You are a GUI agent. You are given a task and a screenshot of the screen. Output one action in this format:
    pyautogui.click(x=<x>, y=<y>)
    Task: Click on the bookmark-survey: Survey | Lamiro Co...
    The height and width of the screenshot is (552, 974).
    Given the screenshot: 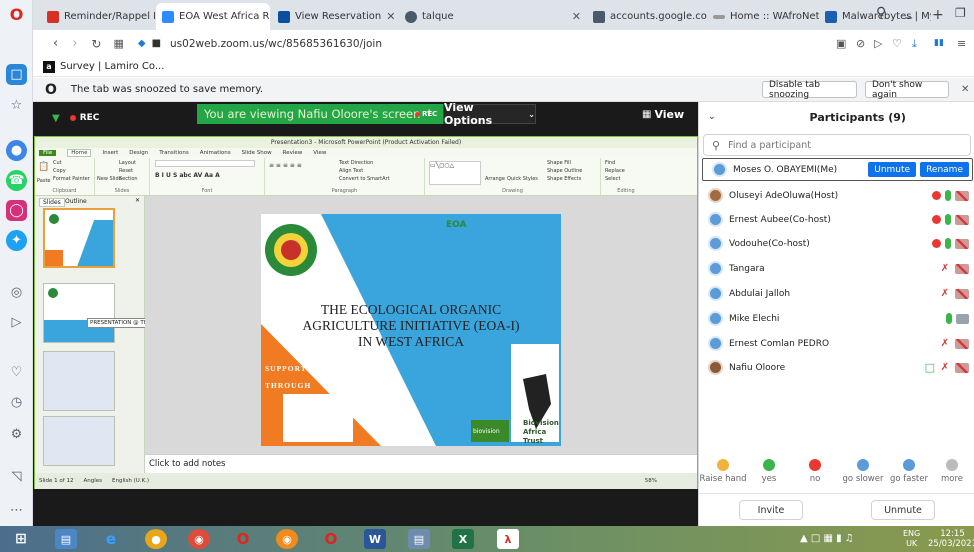 What is the action you would take?
    pyautogui.click(x=112, y=66)
    